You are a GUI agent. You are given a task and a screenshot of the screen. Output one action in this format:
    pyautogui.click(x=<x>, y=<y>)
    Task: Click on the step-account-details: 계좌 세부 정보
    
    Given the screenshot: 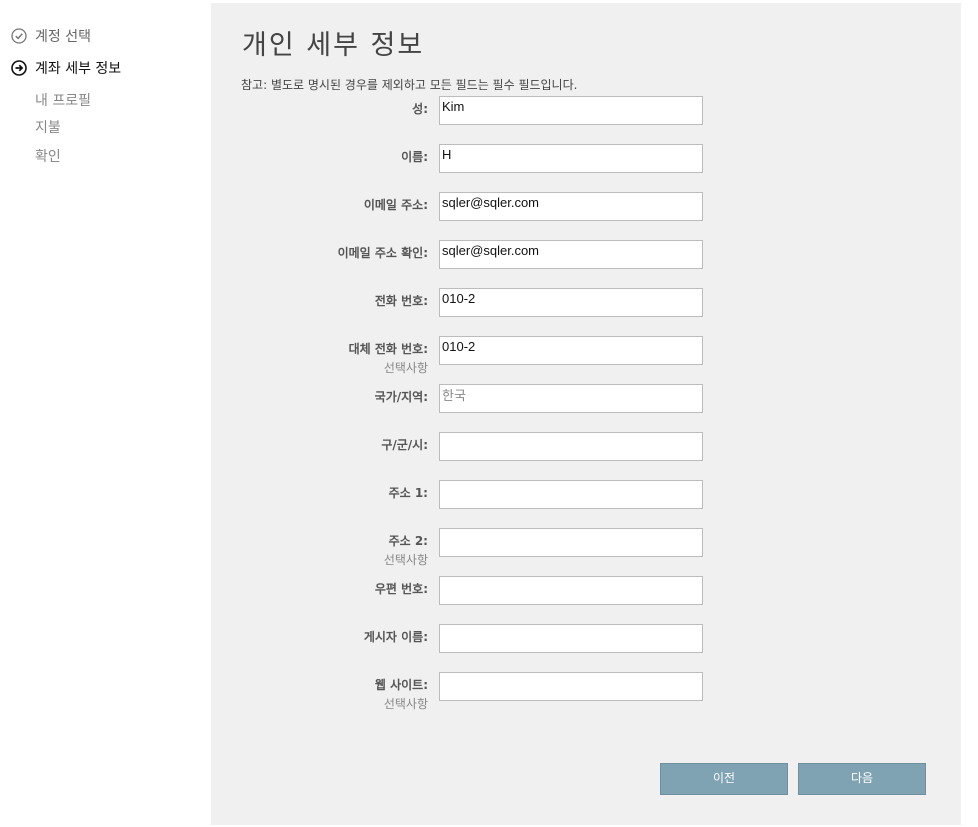 What is the action you would take?
    pyautogui.click(x=66, y=68)
    